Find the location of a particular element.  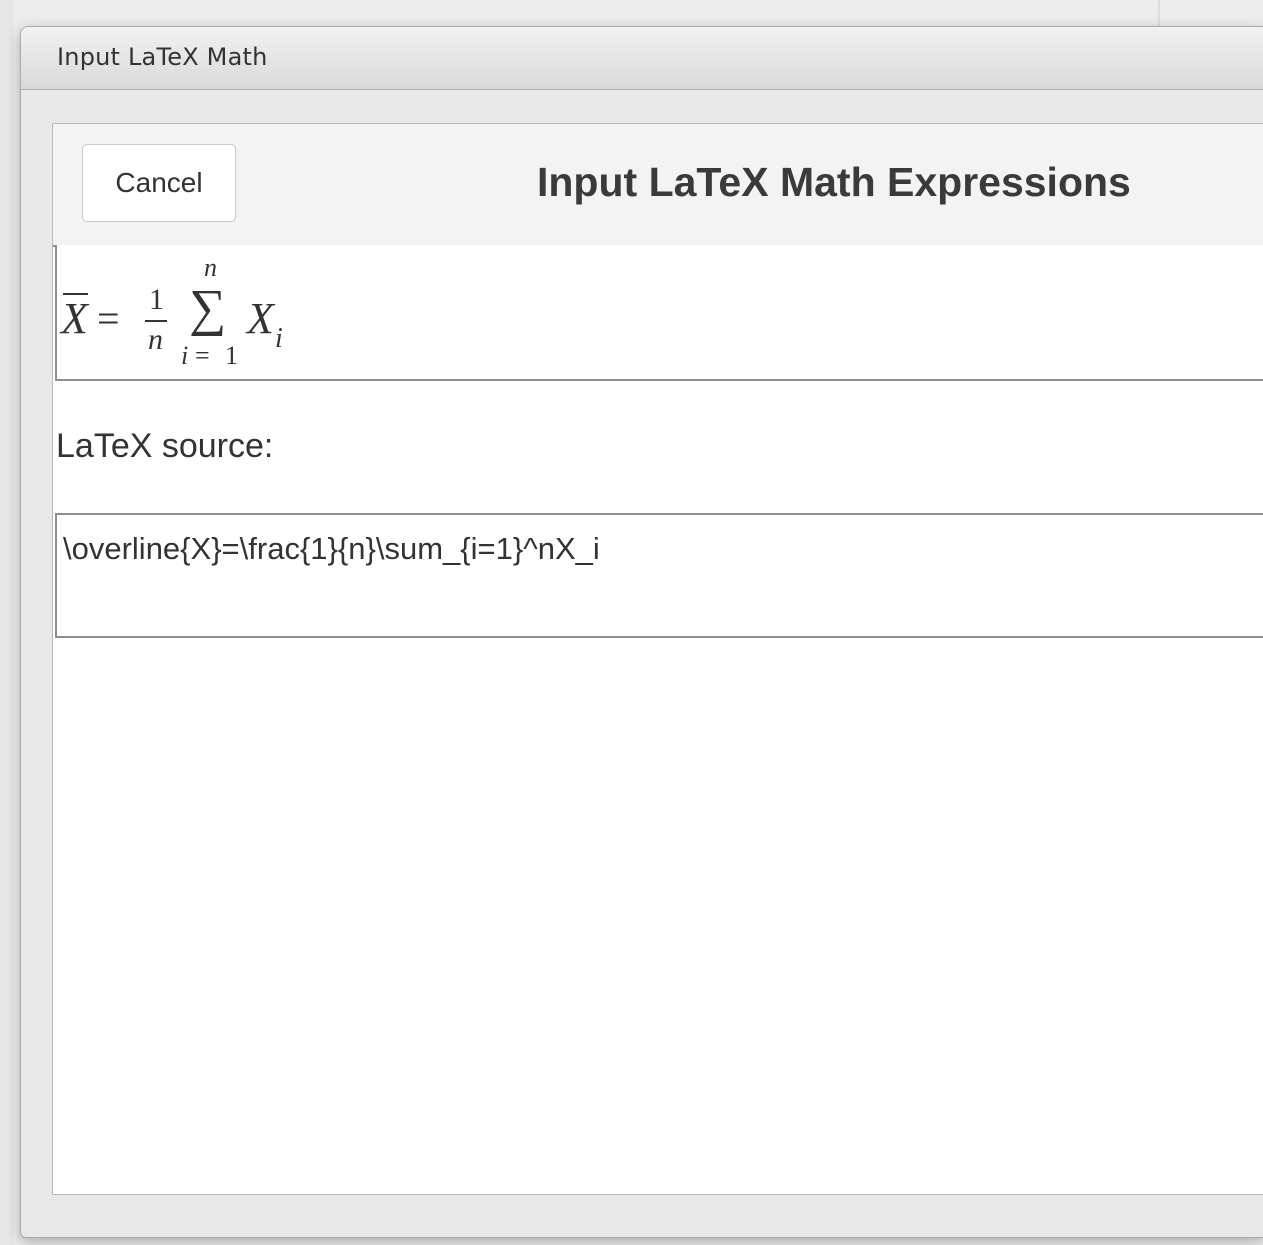

background-divider is located at coordinates (1159, 14).